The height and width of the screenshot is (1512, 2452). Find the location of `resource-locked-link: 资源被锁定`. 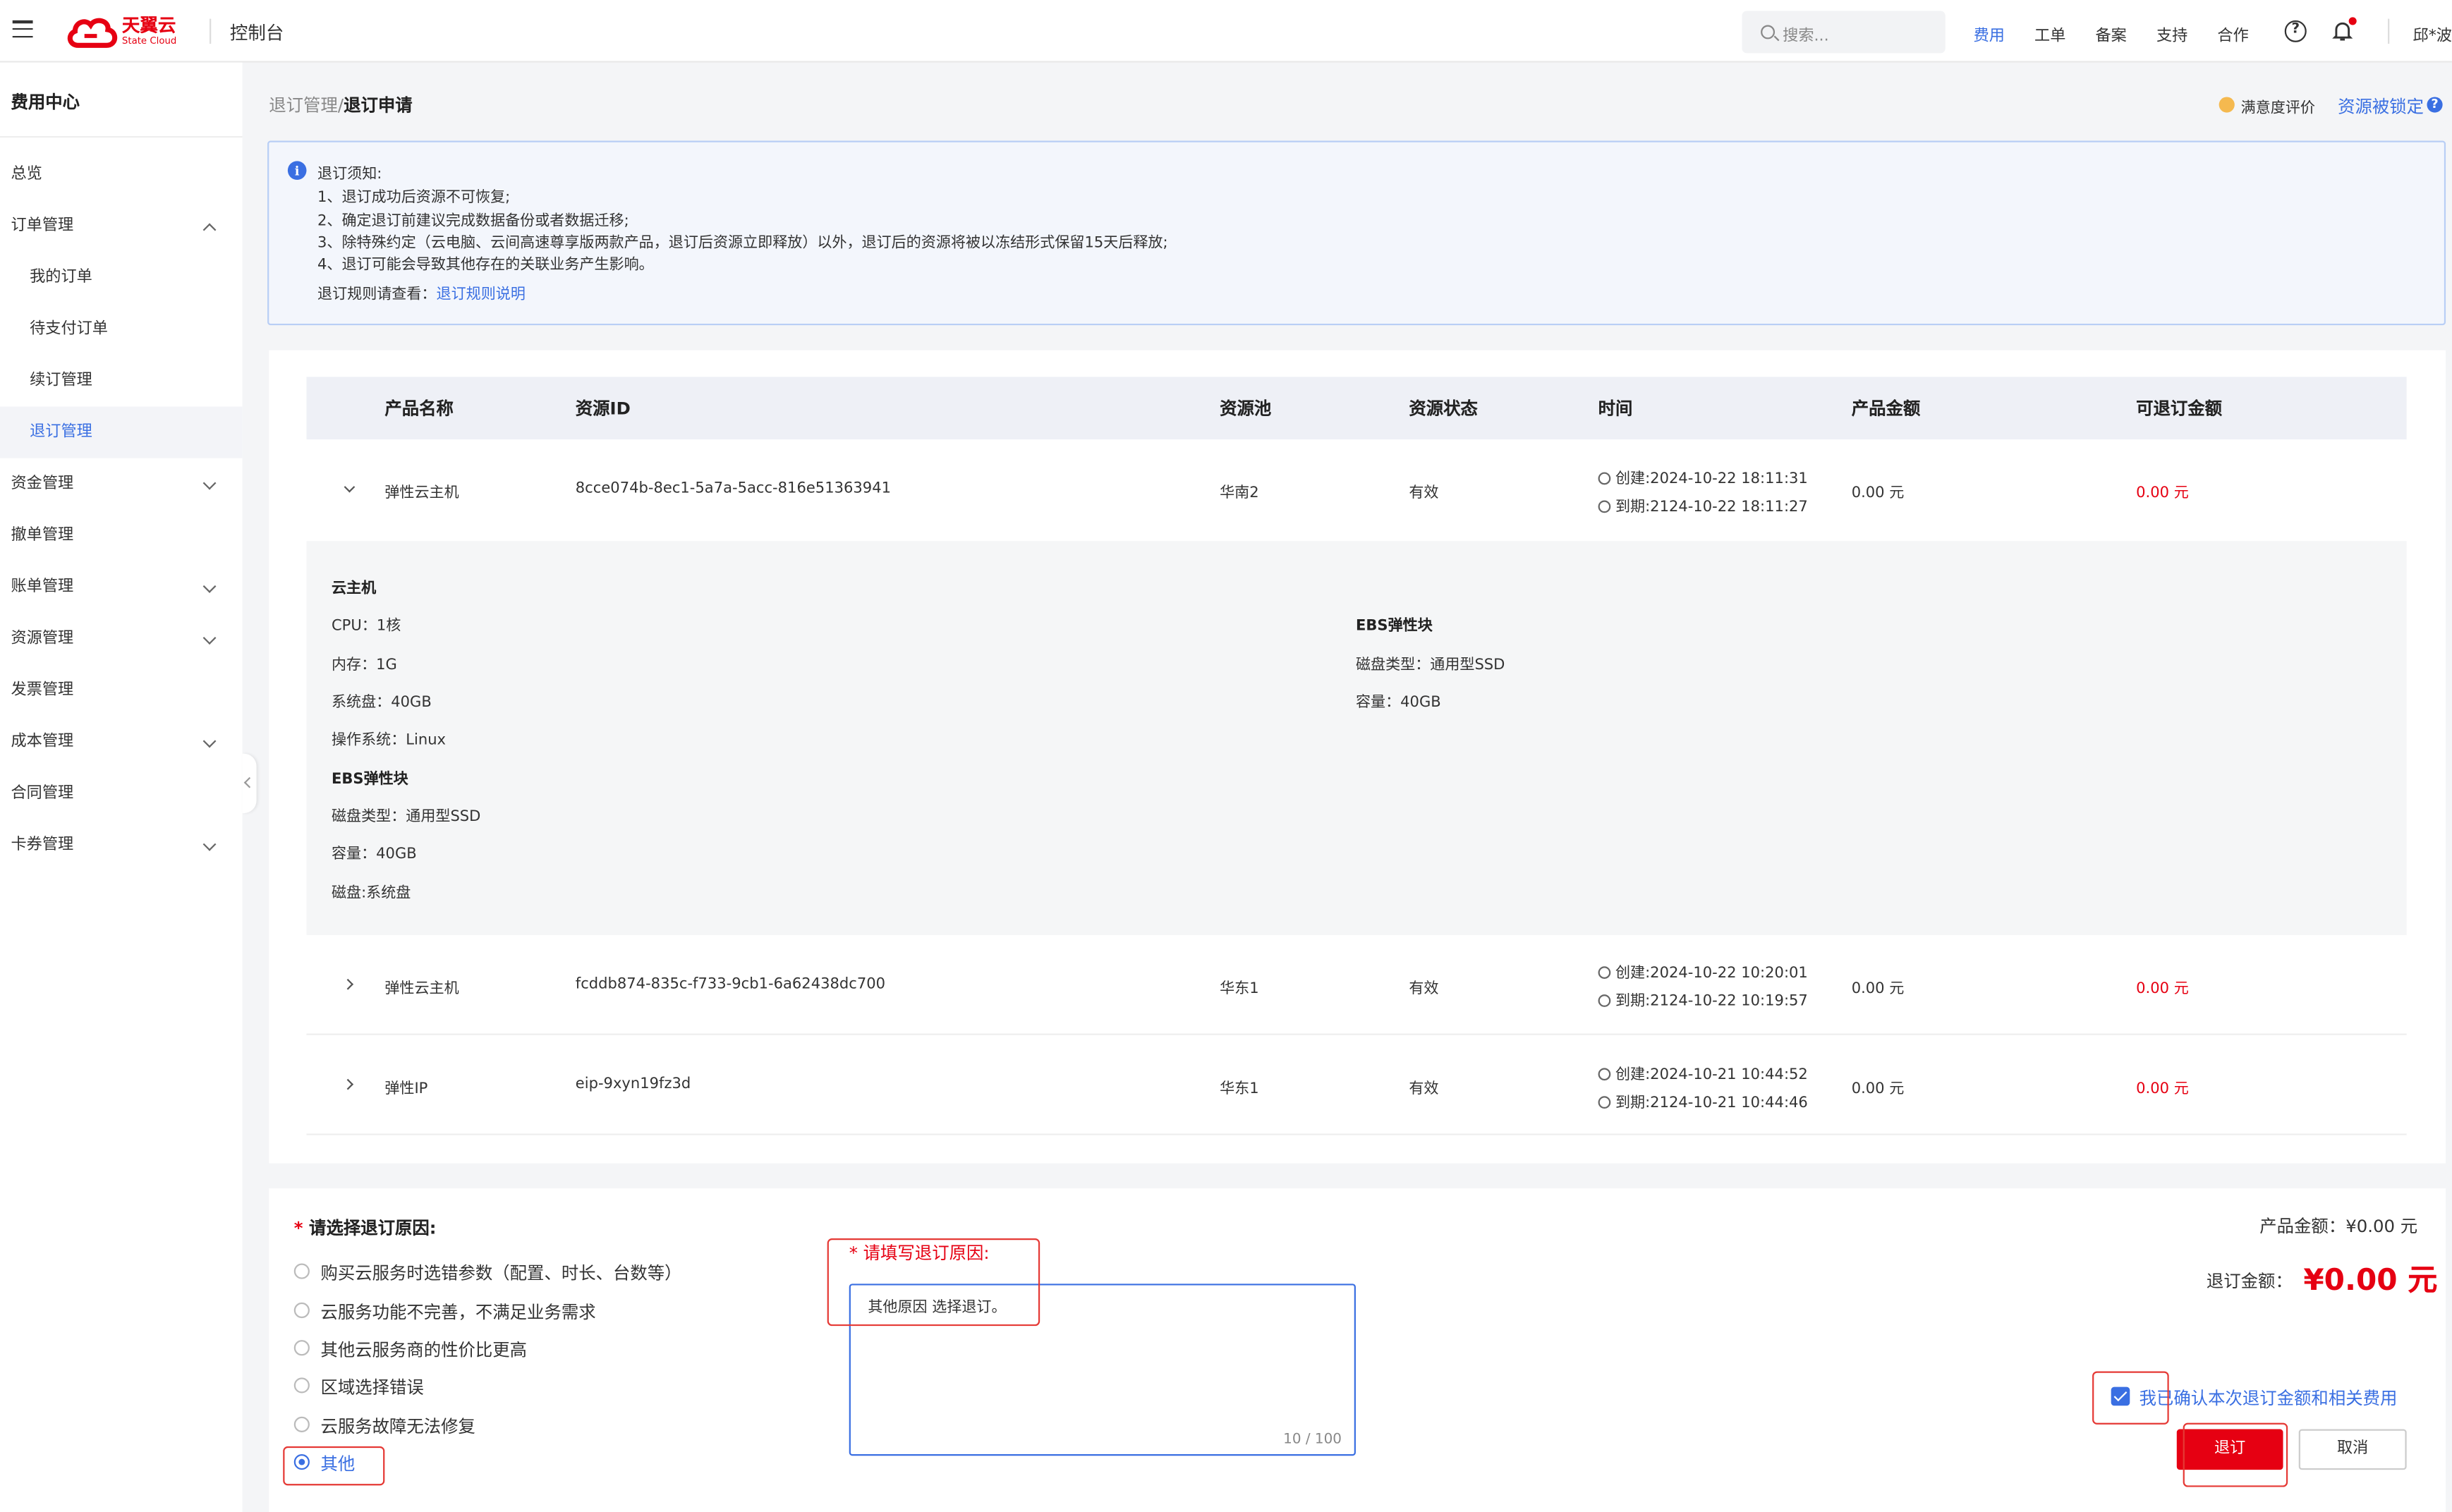

resource-locked-link: 资源被锁定 is located at coordinates (2381, 106).